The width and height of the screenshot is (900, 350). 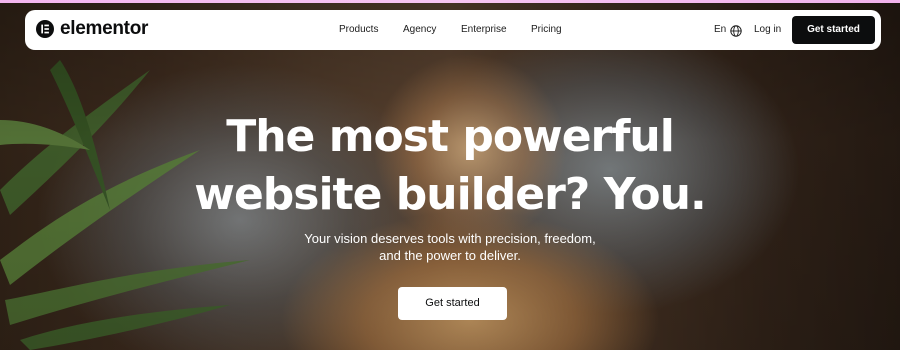 I want to click on get-started-nav-button: Get started, so click(x=833, y=30).